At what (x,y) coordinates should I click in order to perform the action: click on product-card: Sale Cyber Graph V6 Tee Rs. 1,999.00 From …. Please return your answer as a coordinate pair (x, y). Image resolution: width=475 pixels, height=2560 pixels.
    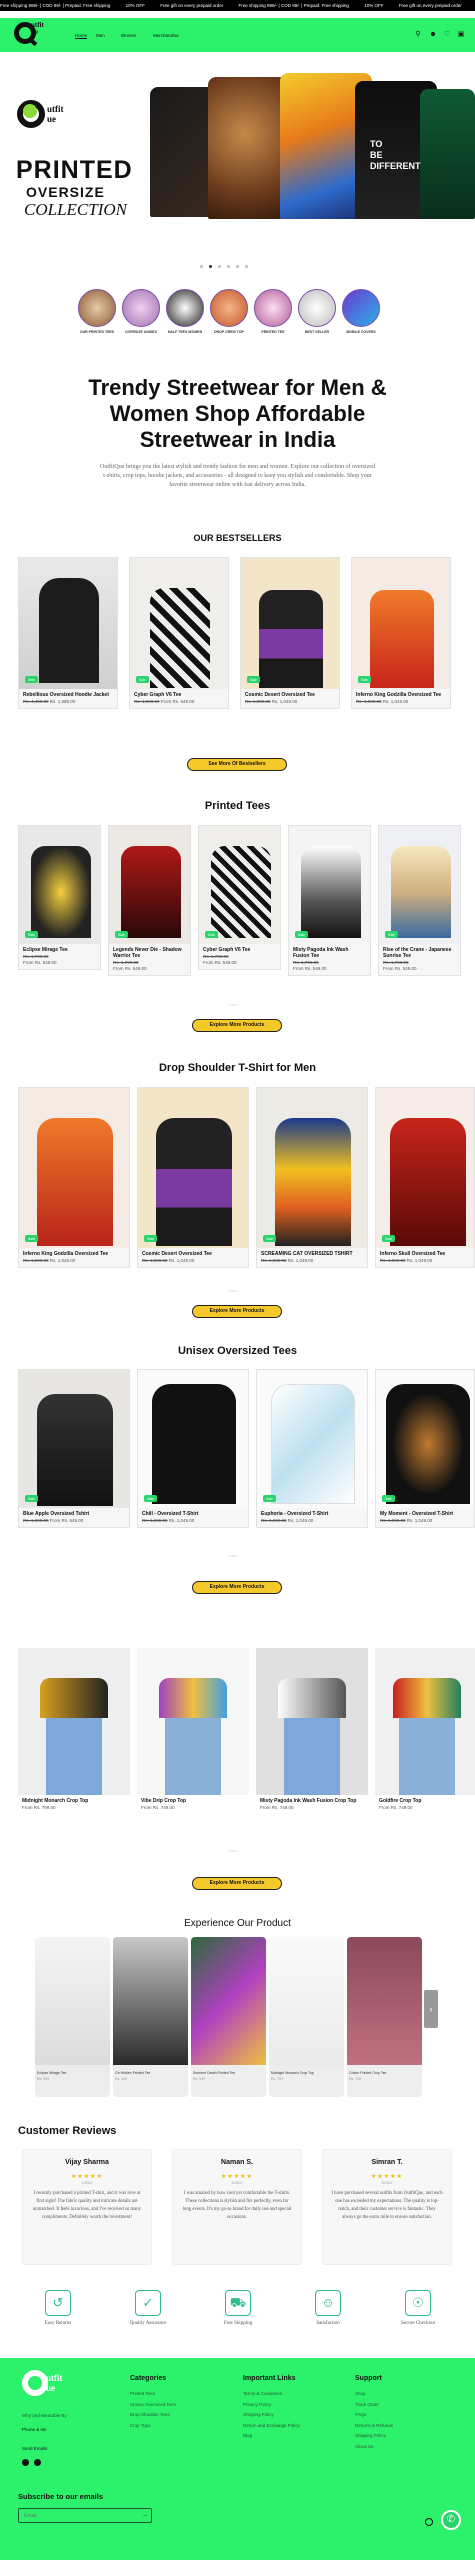
    Looking at the image, I should click on (179, 633).